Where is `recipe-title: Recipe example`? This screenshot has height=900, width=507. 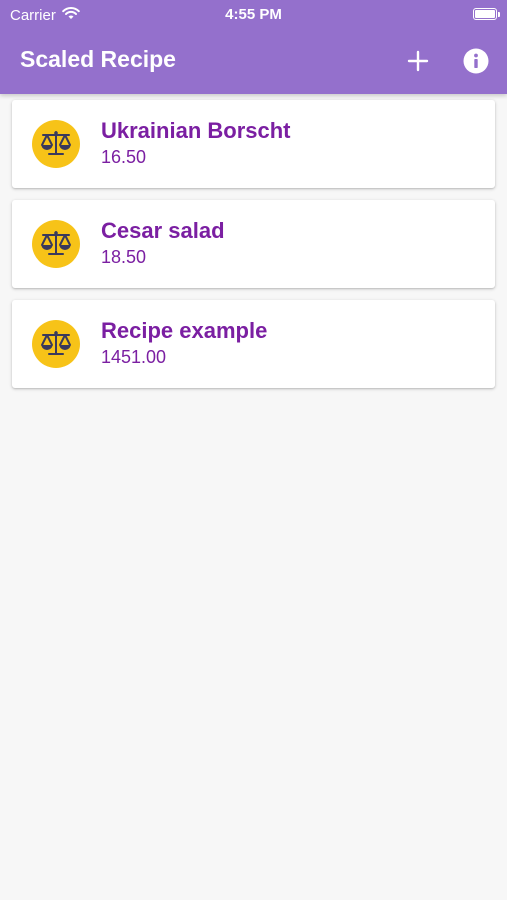 recipe-title: Recipe example is located at coordinates (184, 330).